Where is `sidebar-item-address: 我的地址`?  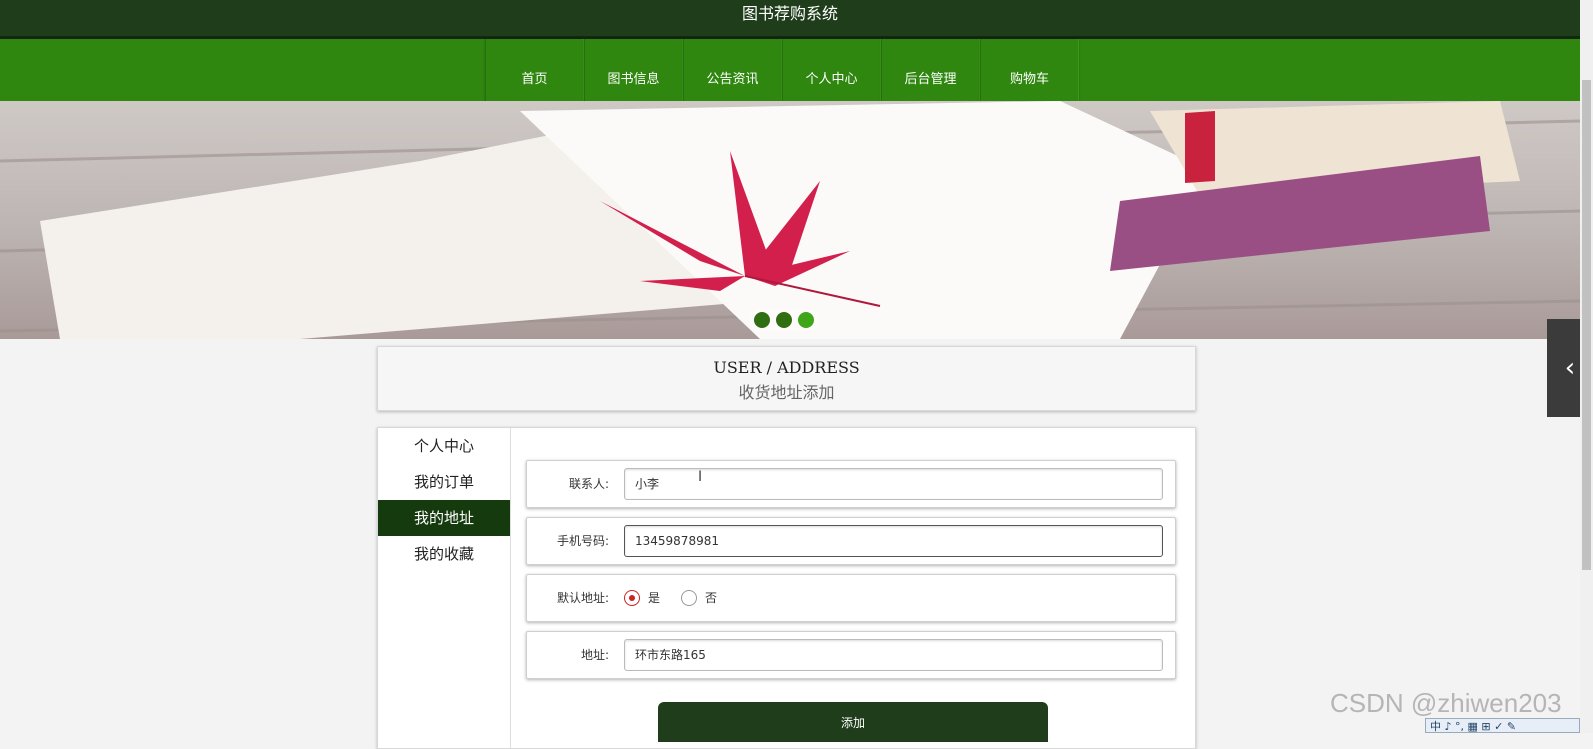
sidebar-item-address: 我的地址 is located at coordinates (444, 518).